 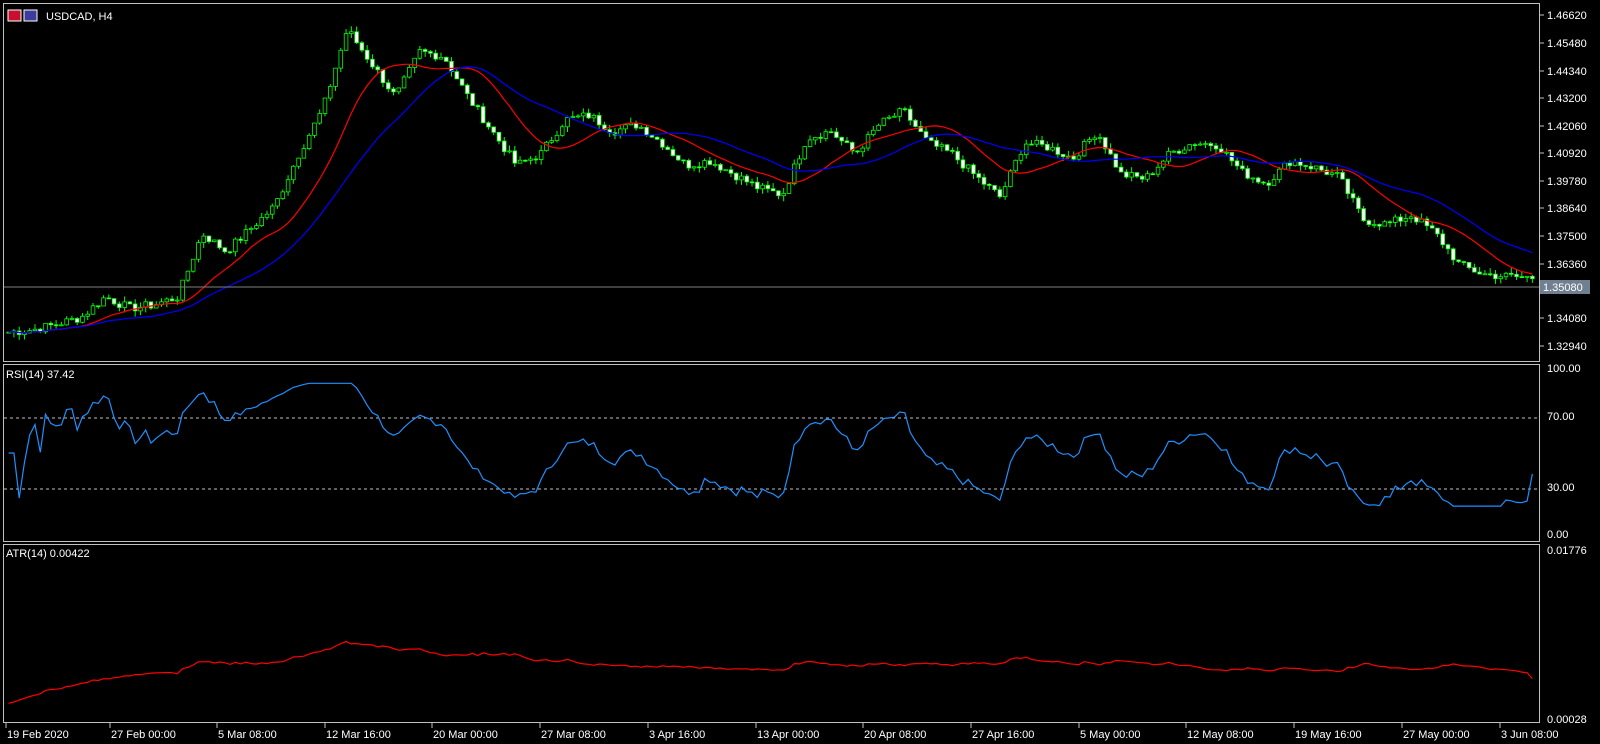 What do you see at coordinates (40, 375) in the screenshot?
I see `rsi-label: RSI(14) 37.42` at bounding box center [40, 375].